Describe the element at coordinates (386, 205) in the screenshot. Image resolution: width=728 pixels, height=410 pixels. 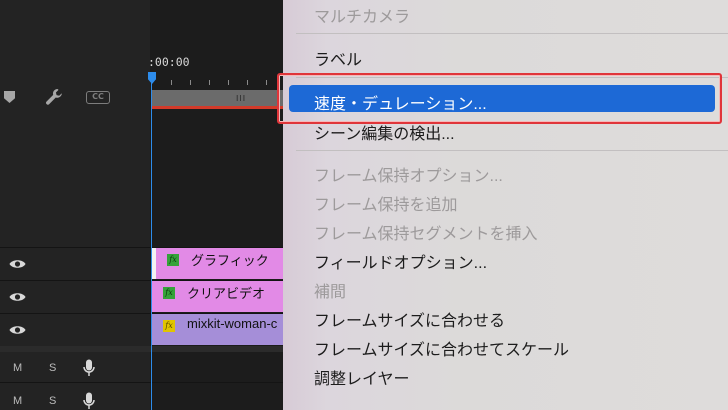
I see `menu-item-add-frame-hold: フレーム保持を追加` at that location.